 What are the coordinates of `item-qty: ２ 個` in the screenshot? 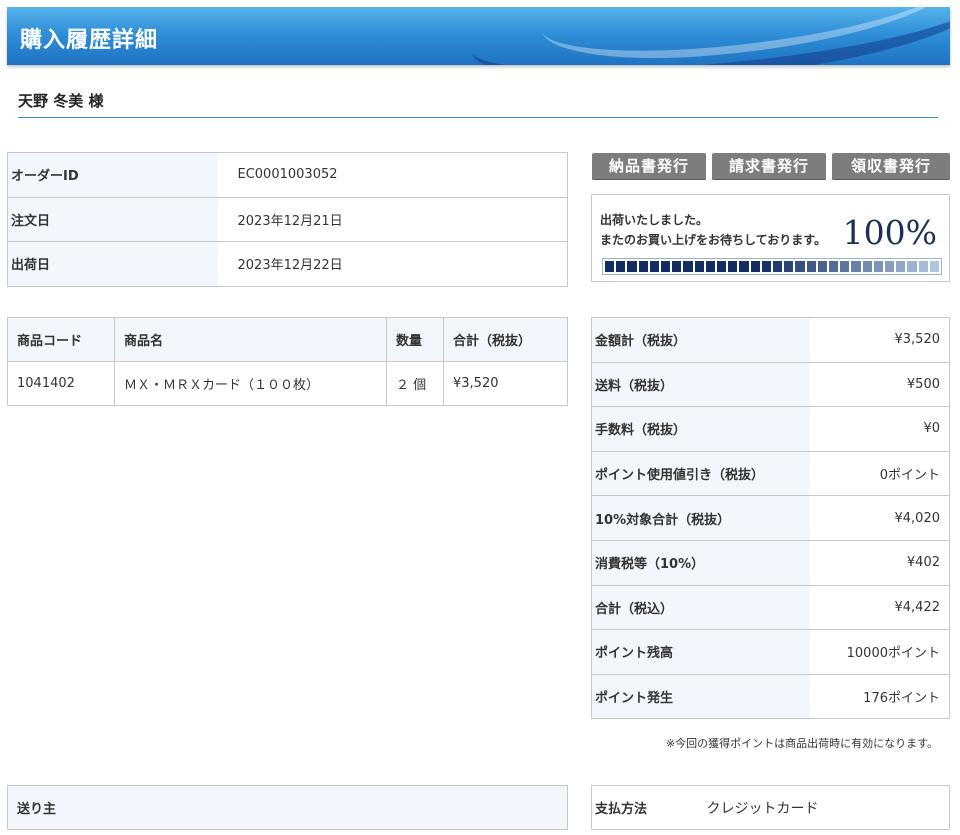 It's located at (415, 383).